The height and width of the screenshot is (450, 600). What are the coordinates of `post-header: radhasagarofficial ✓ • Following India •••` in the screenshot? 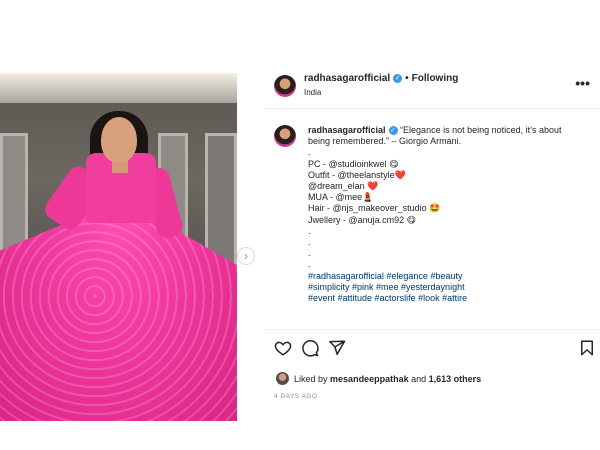 It's located at (432, 91).